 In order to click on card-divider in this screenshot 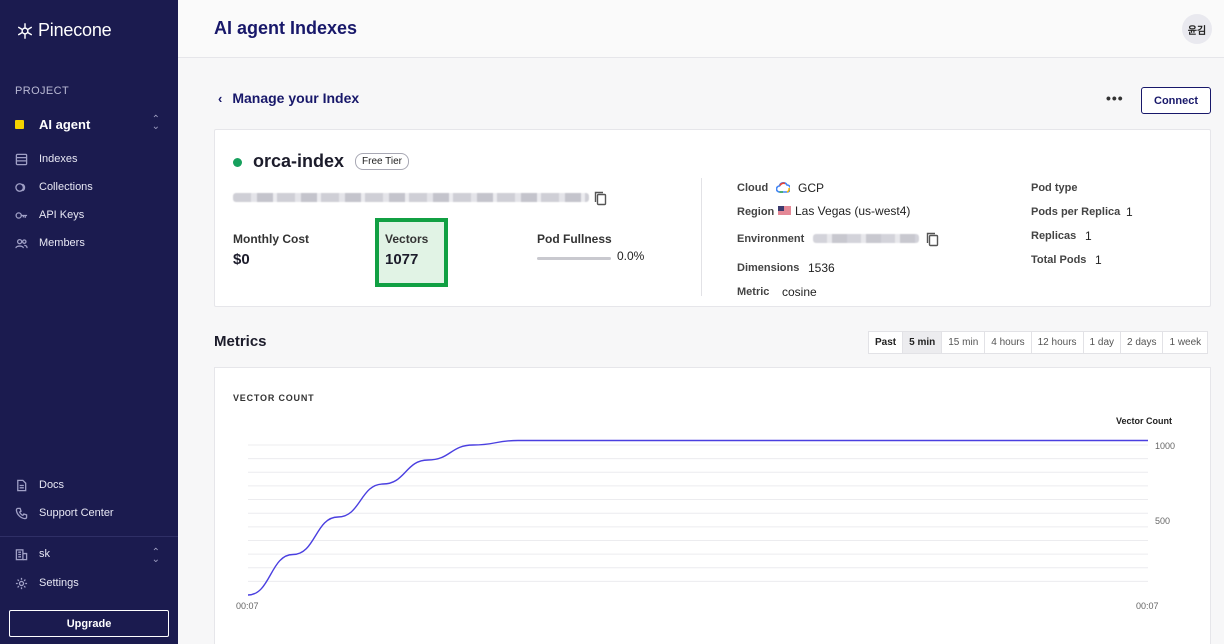, I will do `click(701, 237)`.